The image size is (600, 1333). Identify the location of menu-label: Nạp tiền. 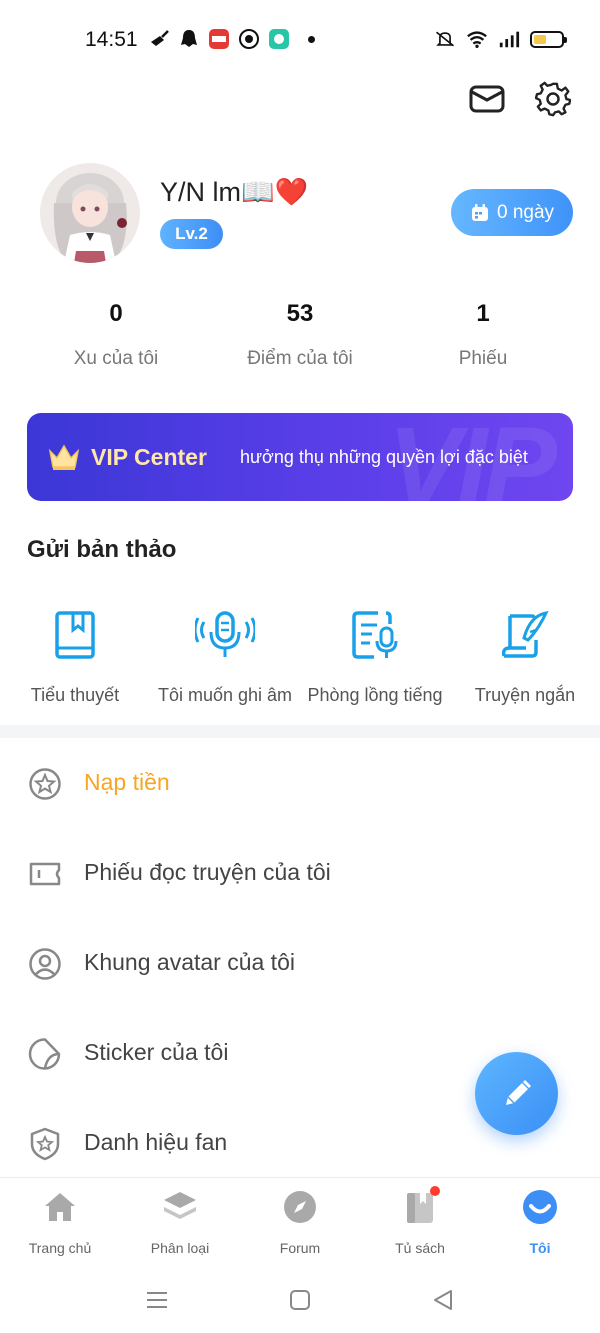
(127, 782).